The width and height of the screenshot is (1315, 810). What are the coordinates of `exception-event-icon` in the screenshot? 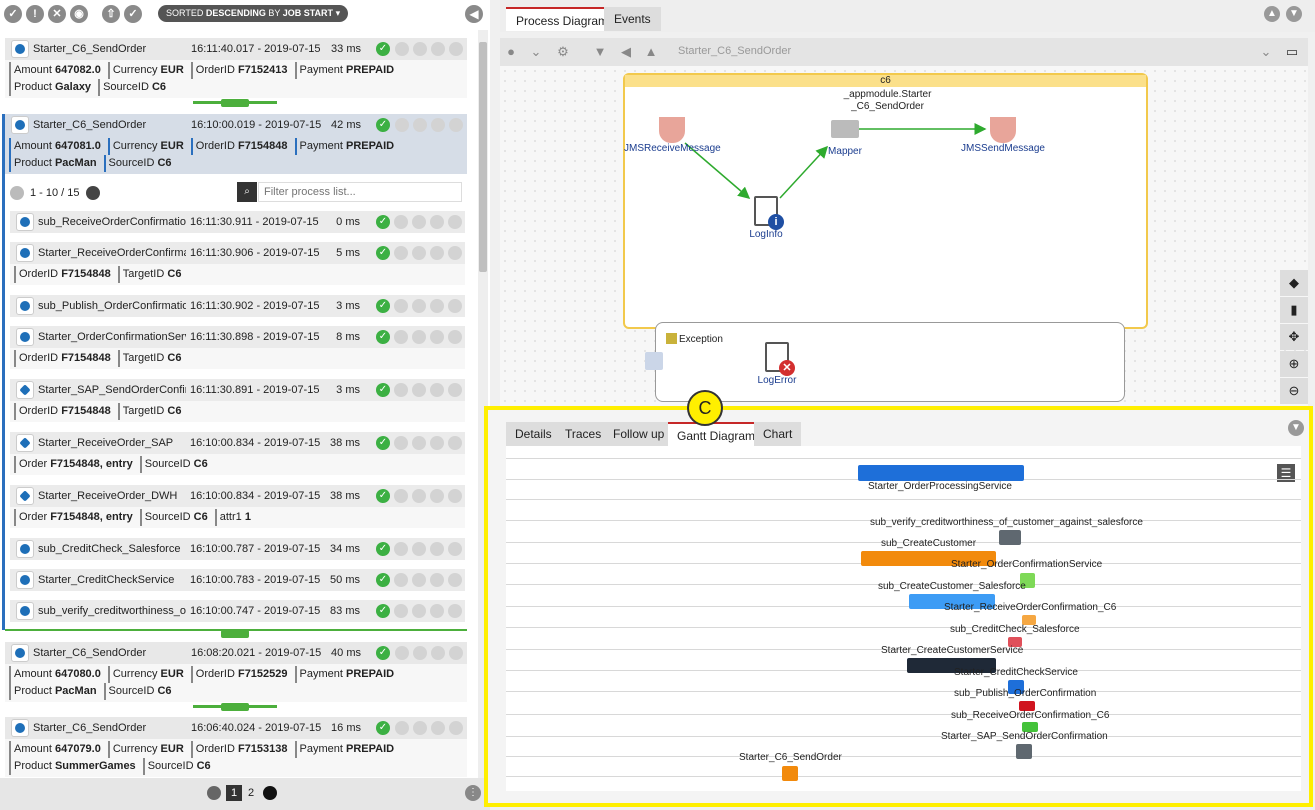 It's located at (654, 361).